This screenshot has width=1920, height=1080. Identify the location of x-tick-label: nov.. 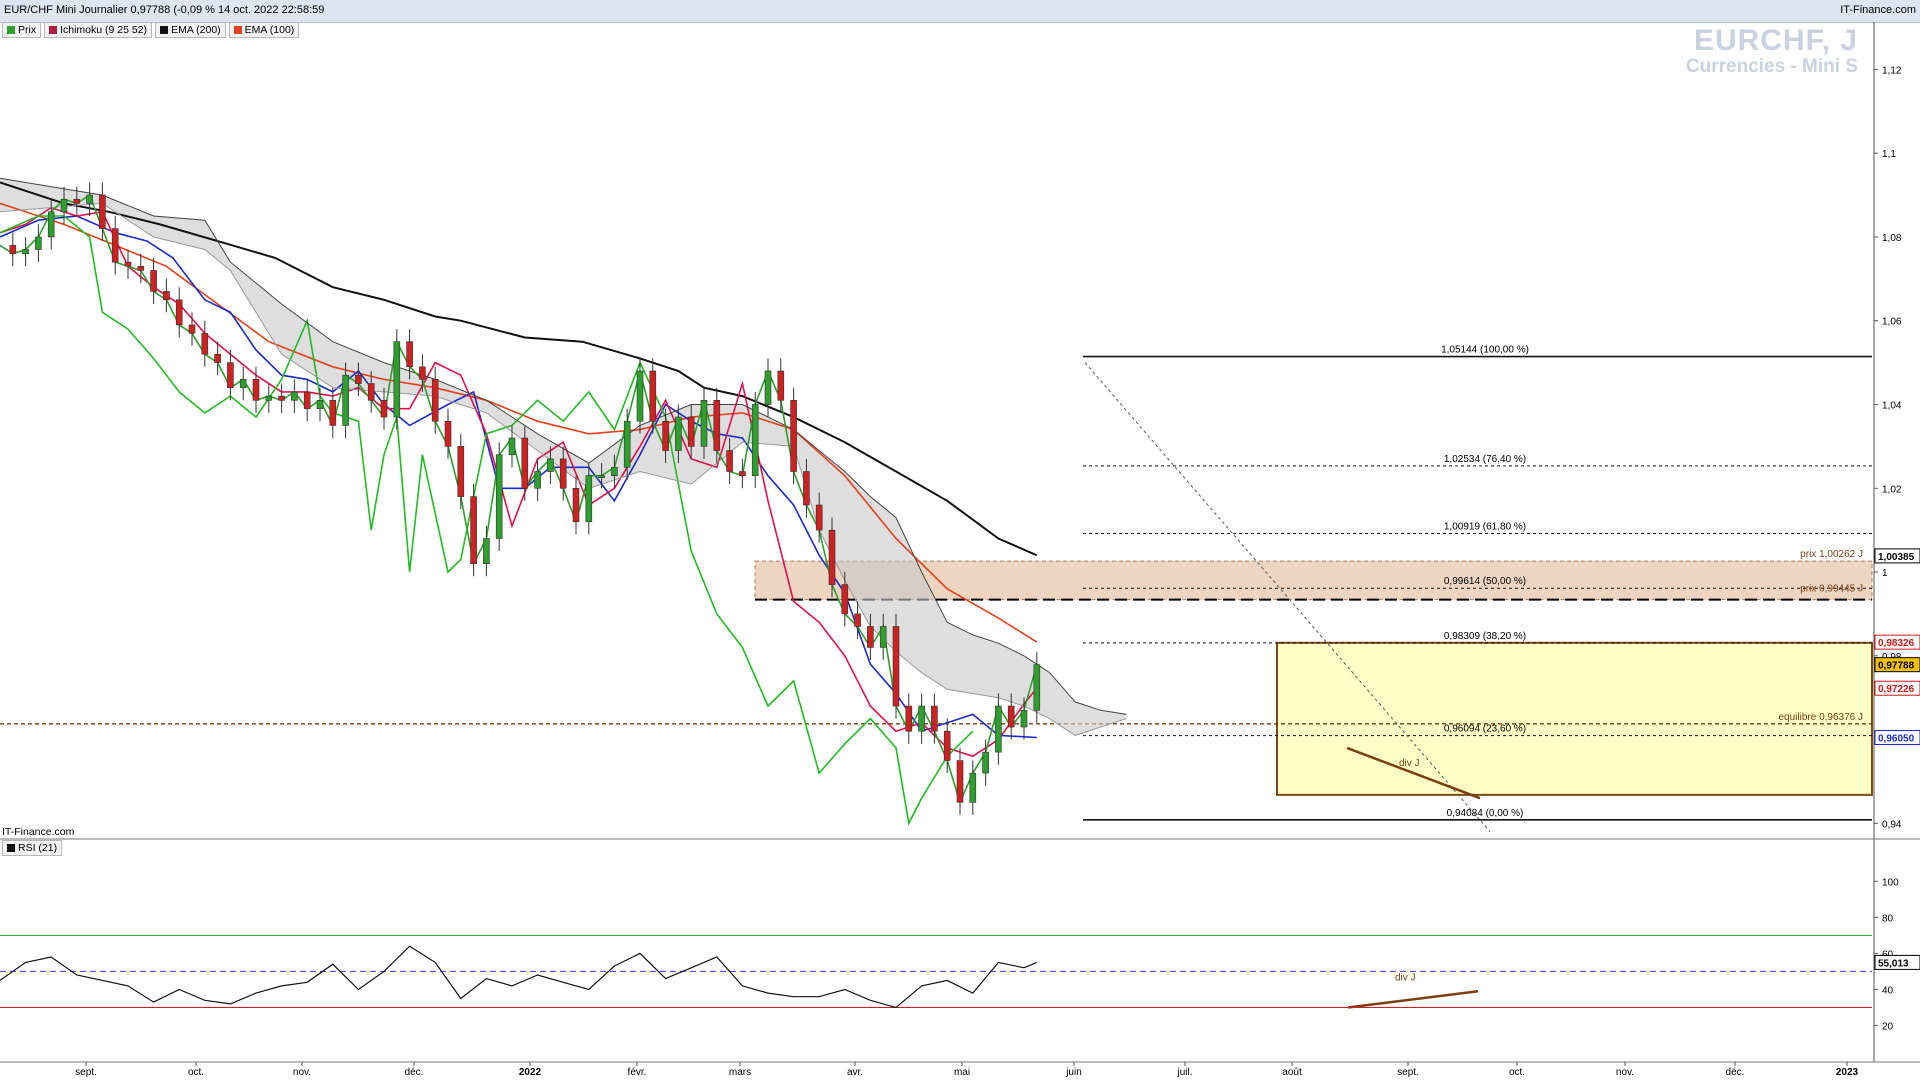
(1625, 1072).